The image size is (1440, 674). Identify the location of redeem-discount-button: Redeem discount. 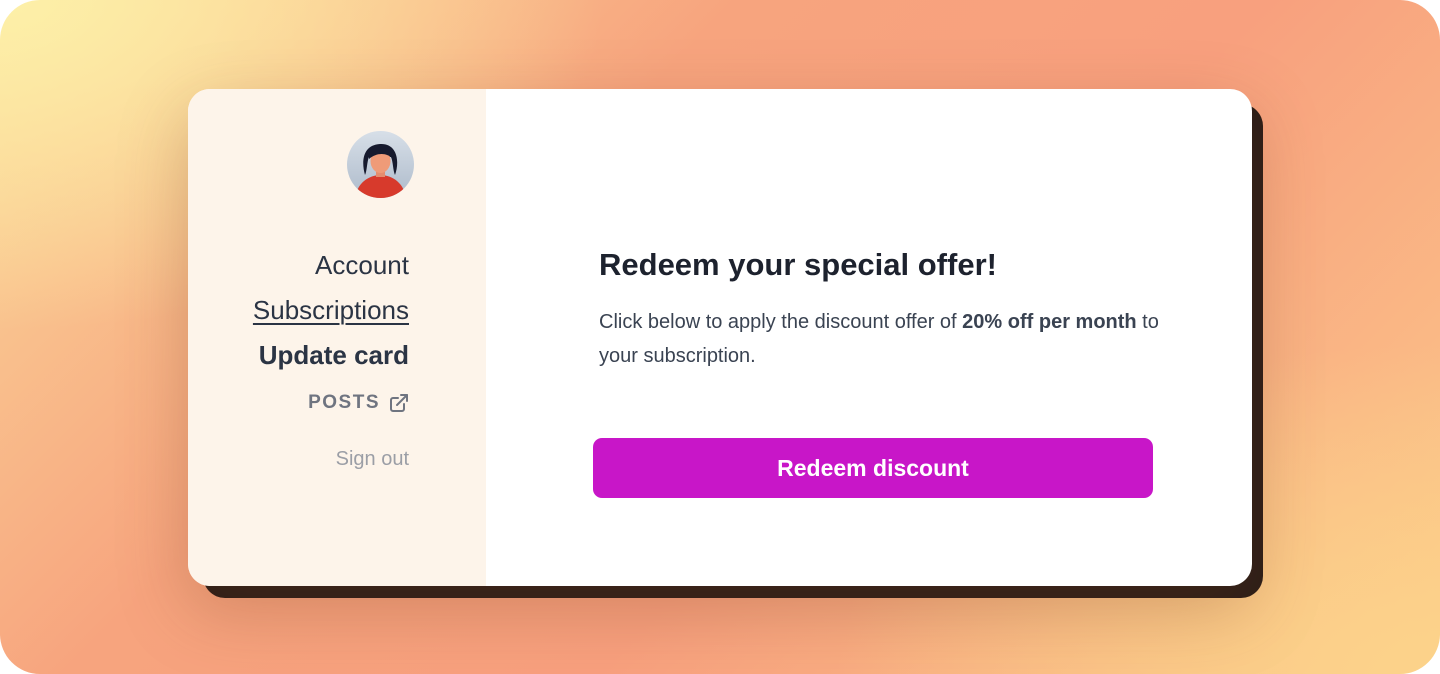
(873, 468).